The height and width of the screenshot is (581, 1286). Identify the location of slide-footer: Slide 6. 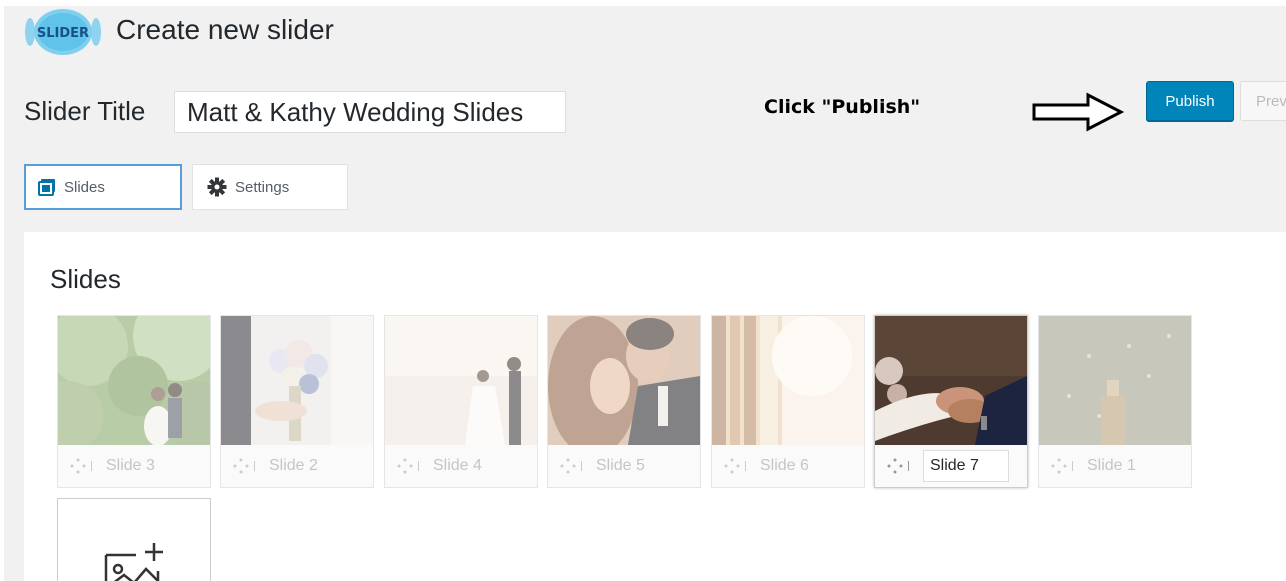
(788, 466).